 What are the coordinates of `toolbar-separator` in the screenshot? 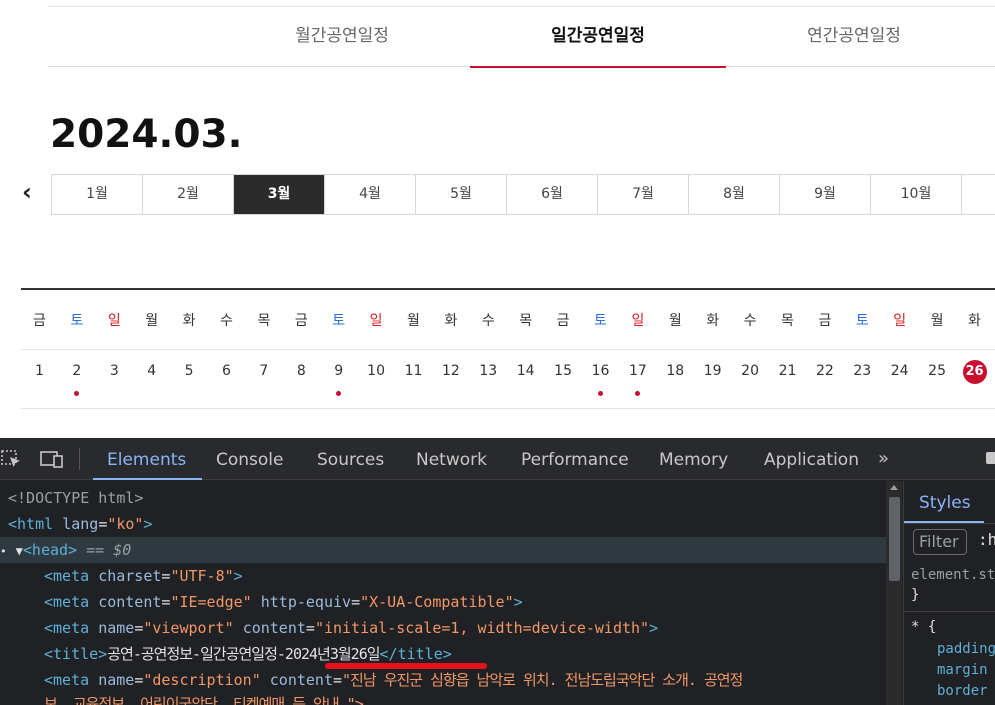 It's located at (79, 459).